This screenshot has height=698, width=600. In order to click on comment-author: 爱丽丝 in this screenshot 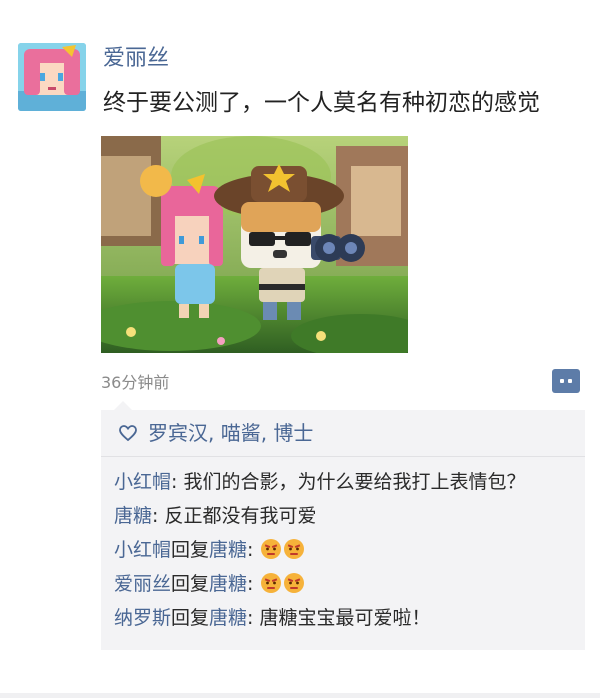, I will do `click(142, 584)`.